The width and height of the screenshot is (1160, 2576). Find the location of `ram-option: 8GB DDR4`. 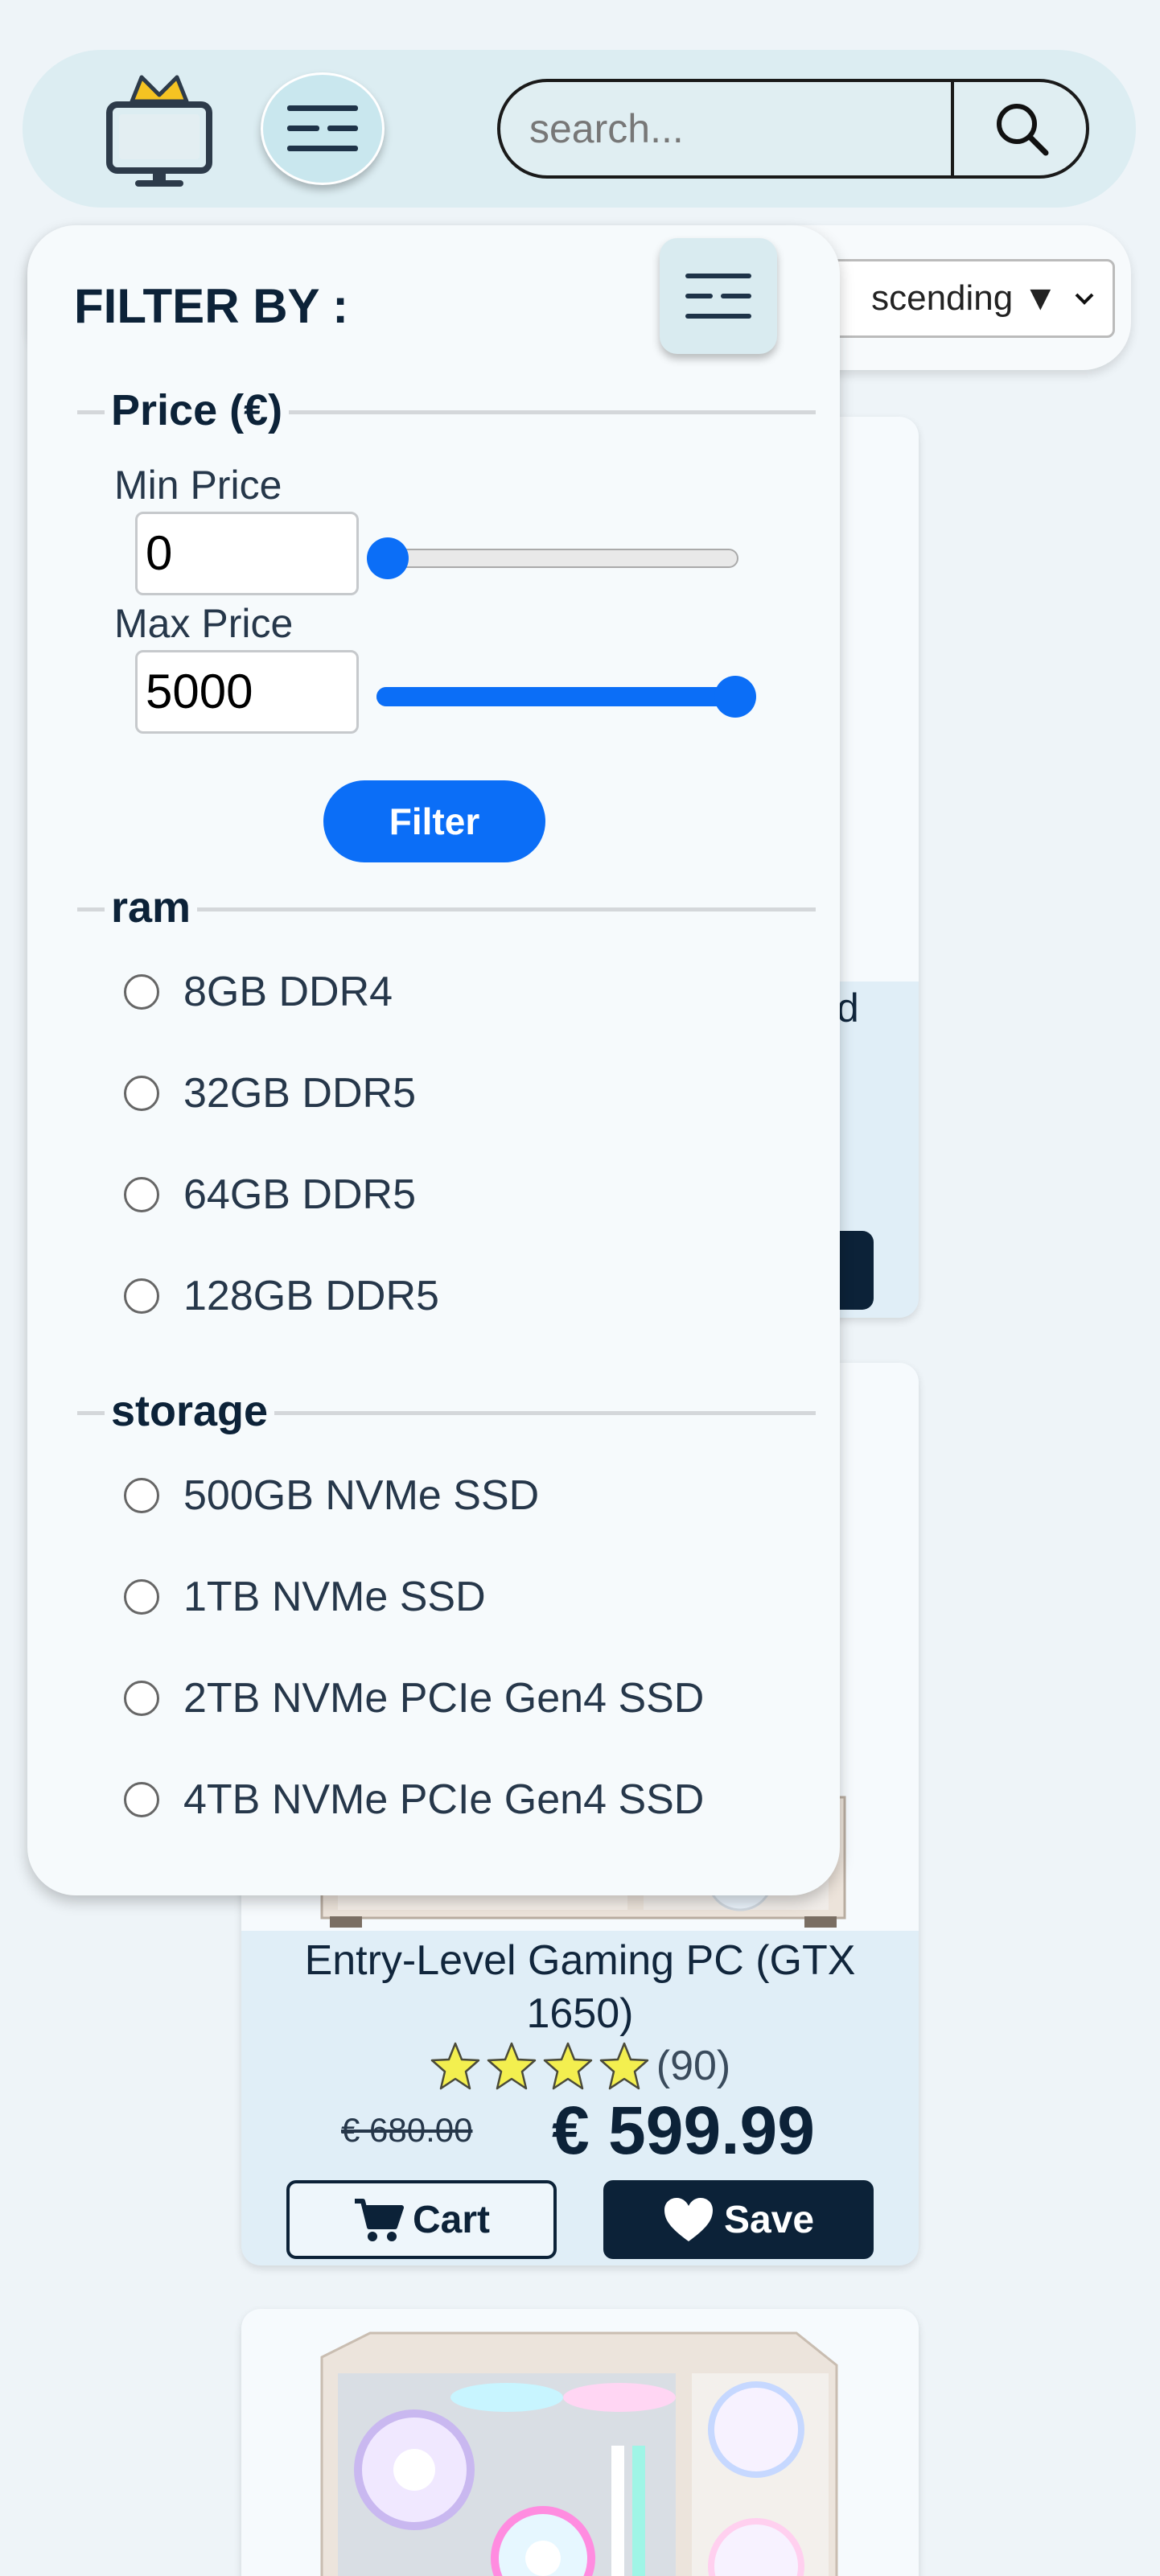

ram-option: 8GB DDR4 is located at coordinates (258, 992).